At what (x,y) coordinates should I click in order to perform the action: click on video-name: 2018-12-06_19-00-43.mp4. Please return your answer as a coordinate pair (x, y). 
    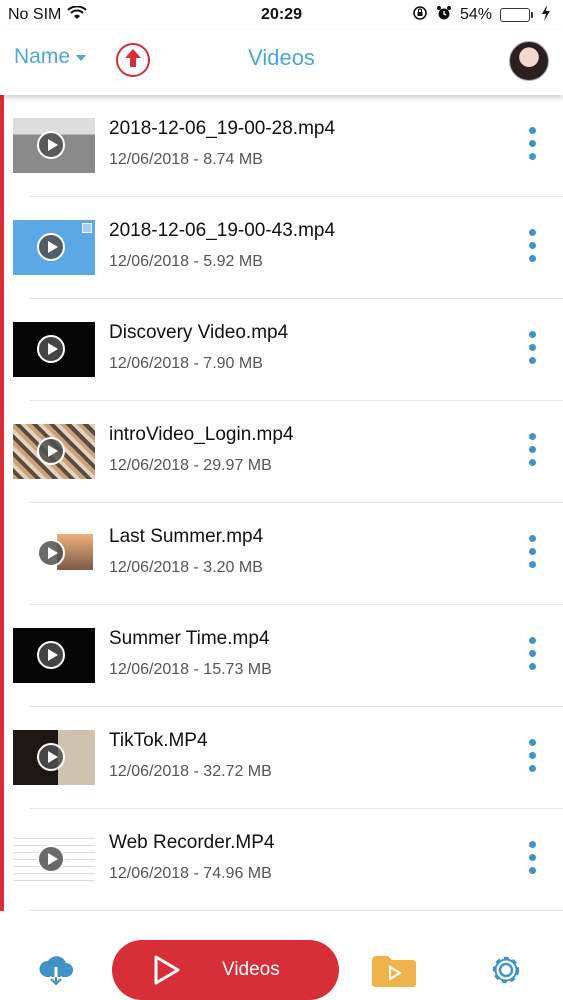
    Looking at the image, I should click on (222, 230).